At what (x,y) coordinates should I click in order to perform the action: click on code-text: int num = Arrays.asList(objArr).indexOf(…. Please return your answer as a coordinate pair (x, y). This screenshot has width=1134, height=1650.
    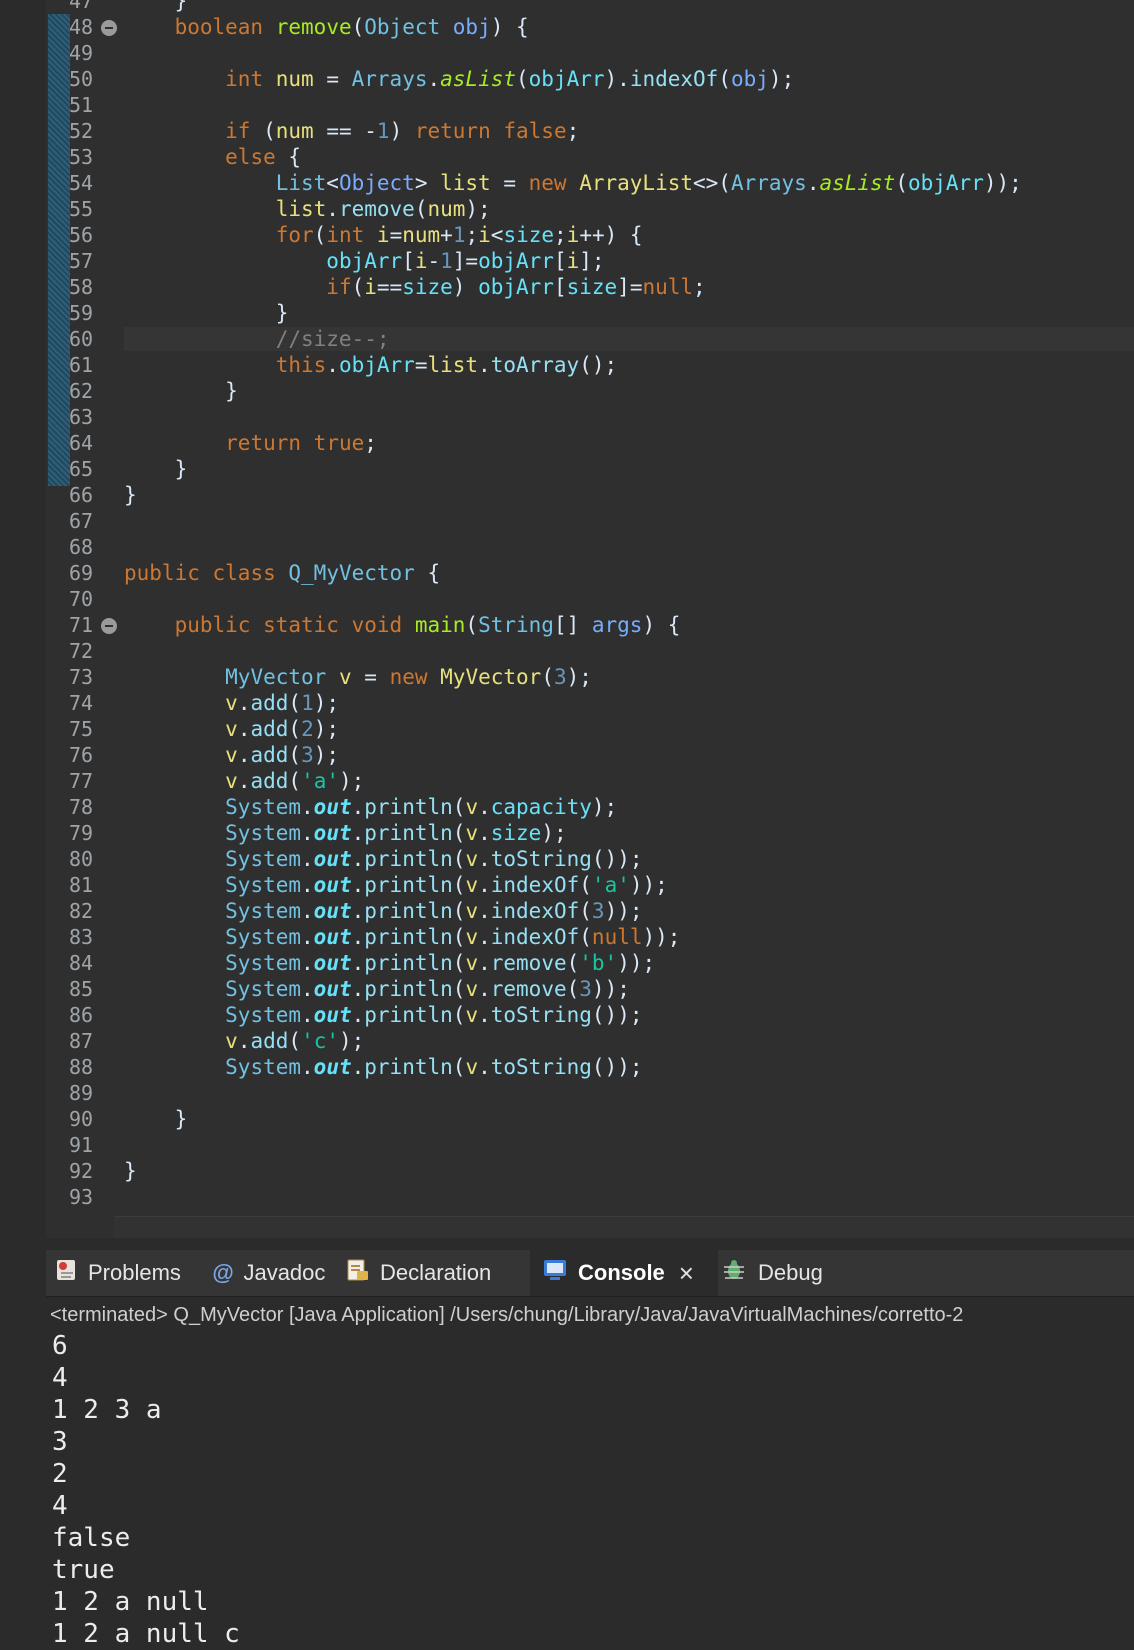
    Looking at the image, I should click on (510, 79).